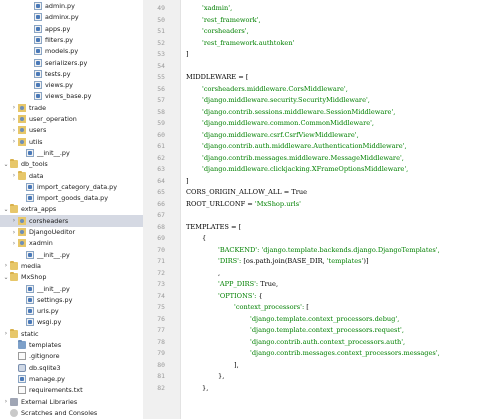  Describe the element at coordinates (71, 413) in the screenshot. I see `tree-item: Scratches and Consoles` at that location.